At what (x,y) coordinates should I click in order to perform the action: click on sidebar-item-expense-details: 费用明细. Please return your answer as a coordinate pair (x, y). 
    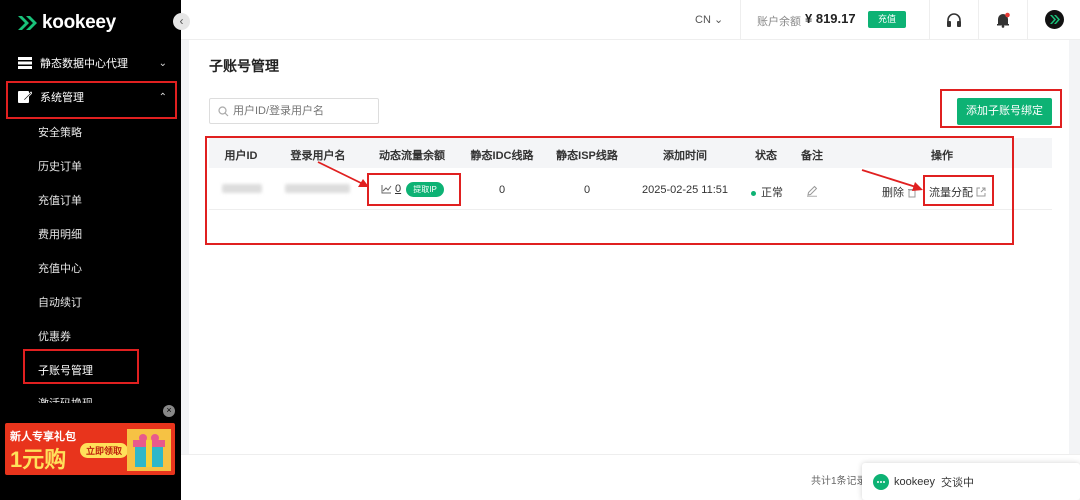
    Looking at the image, I should click on (60, 234).